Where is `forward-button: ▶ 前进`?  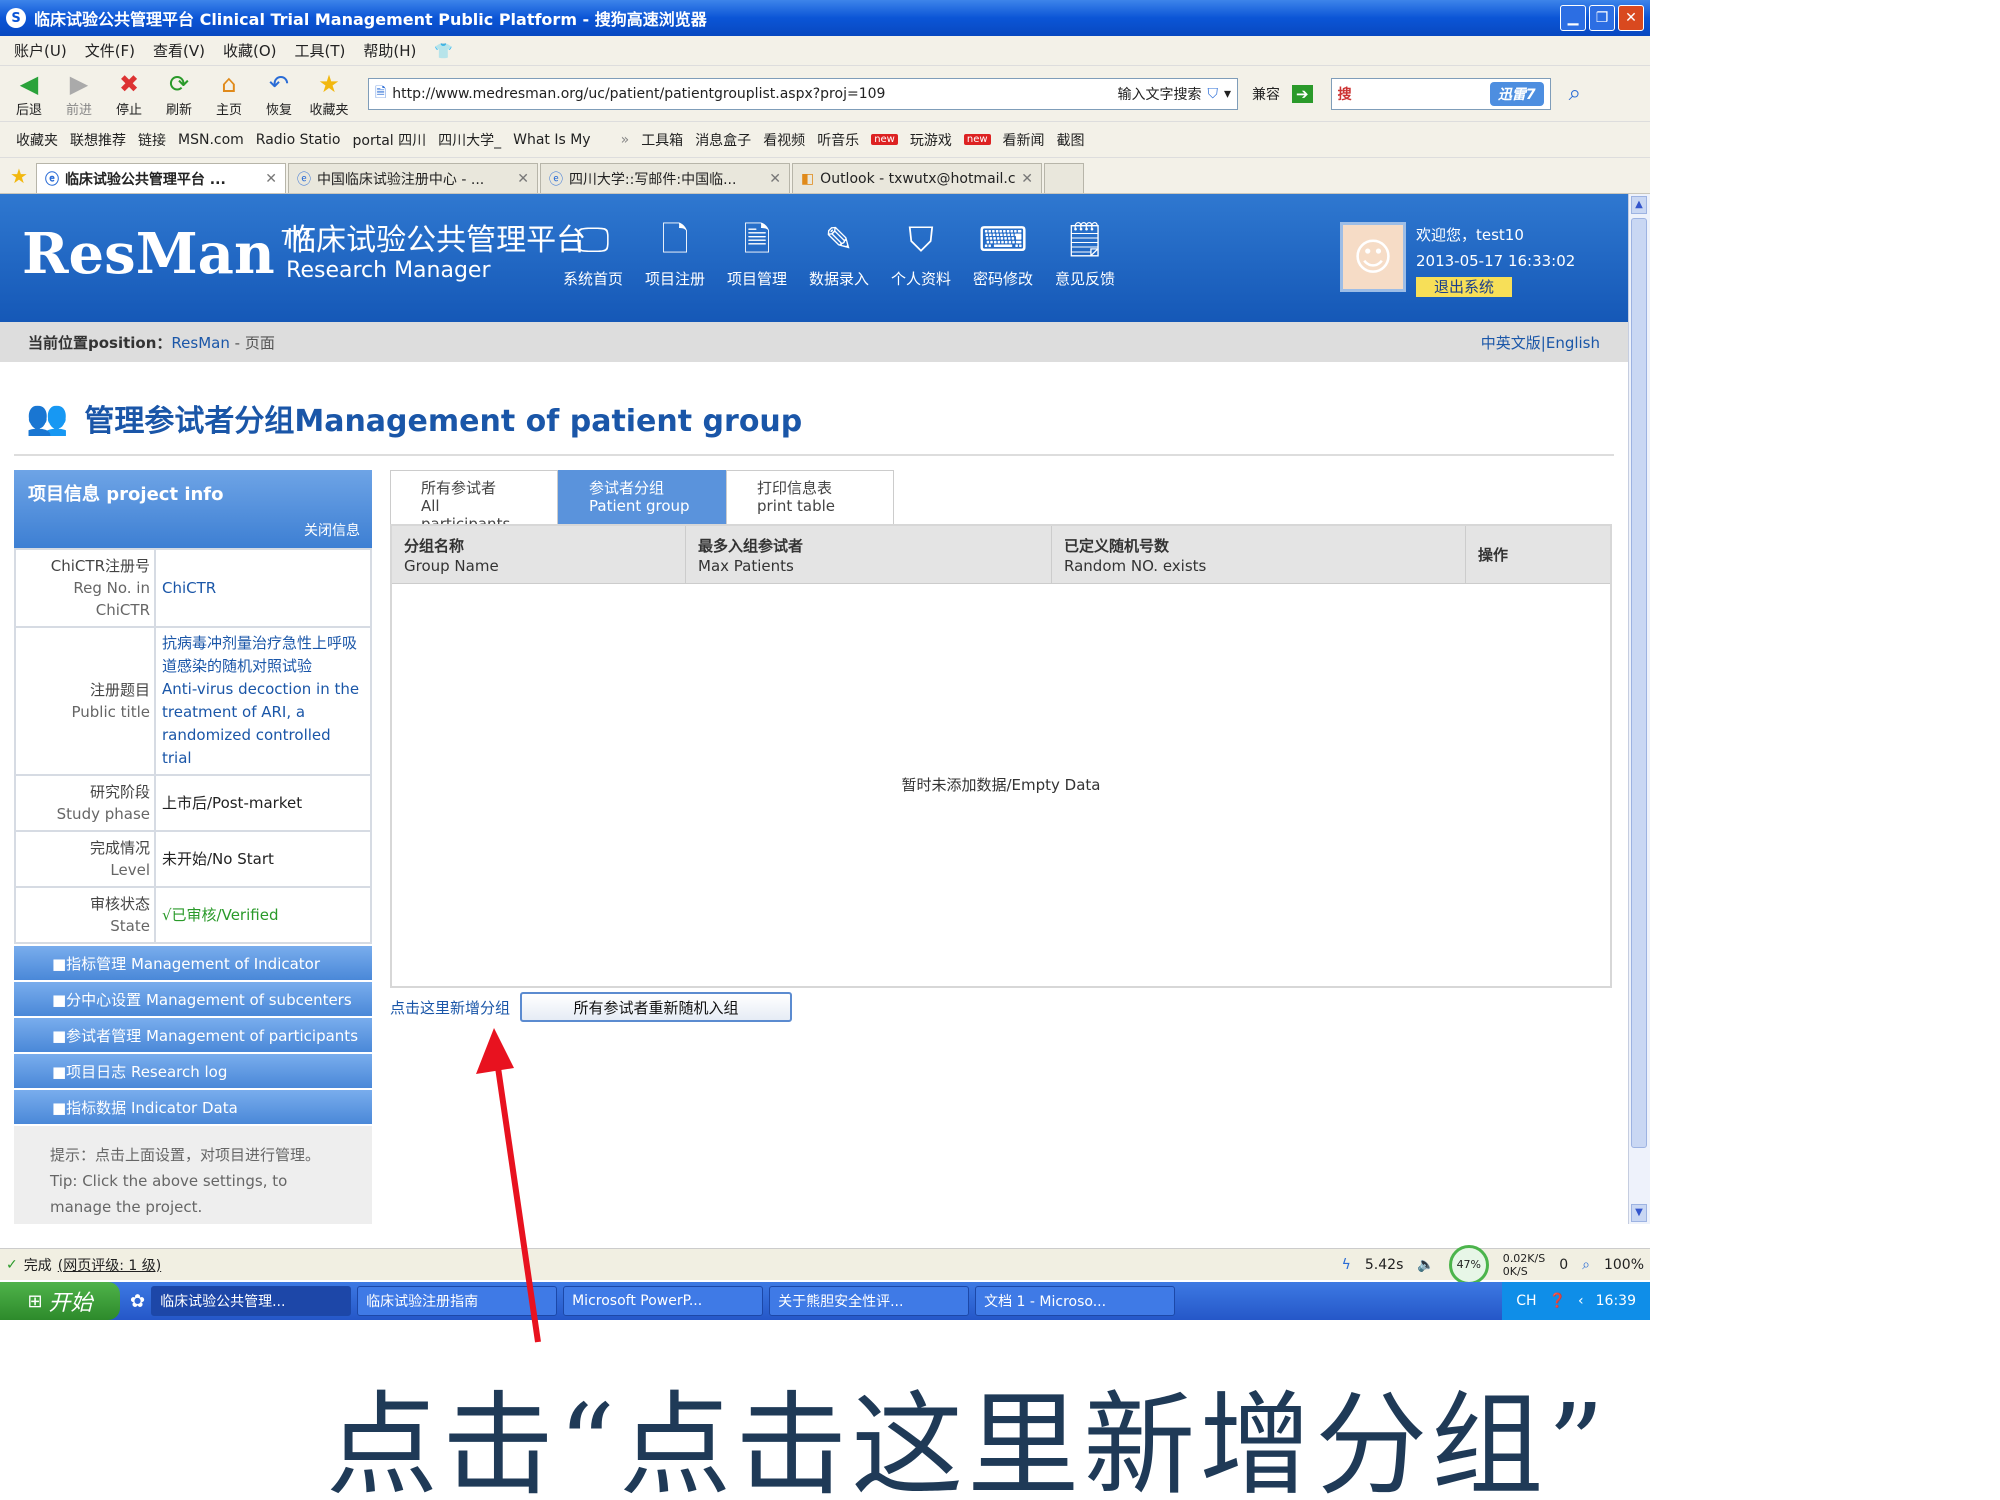 forward-button: ▶ 前进 is located at coordinates (79, 93).